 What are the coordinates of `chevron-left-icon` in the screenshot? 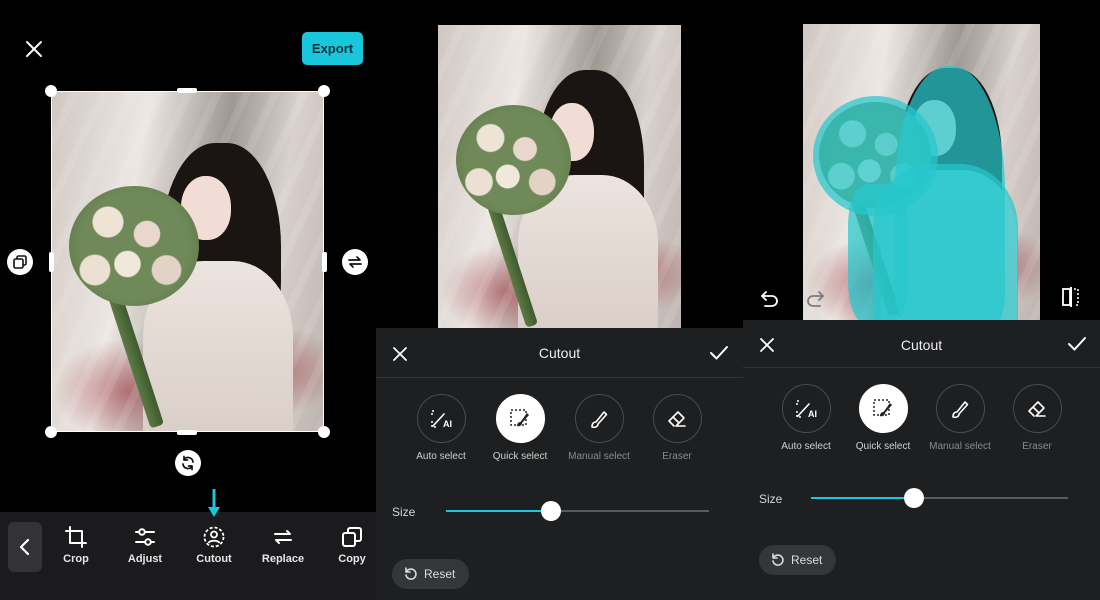 It's located at (24, 547).